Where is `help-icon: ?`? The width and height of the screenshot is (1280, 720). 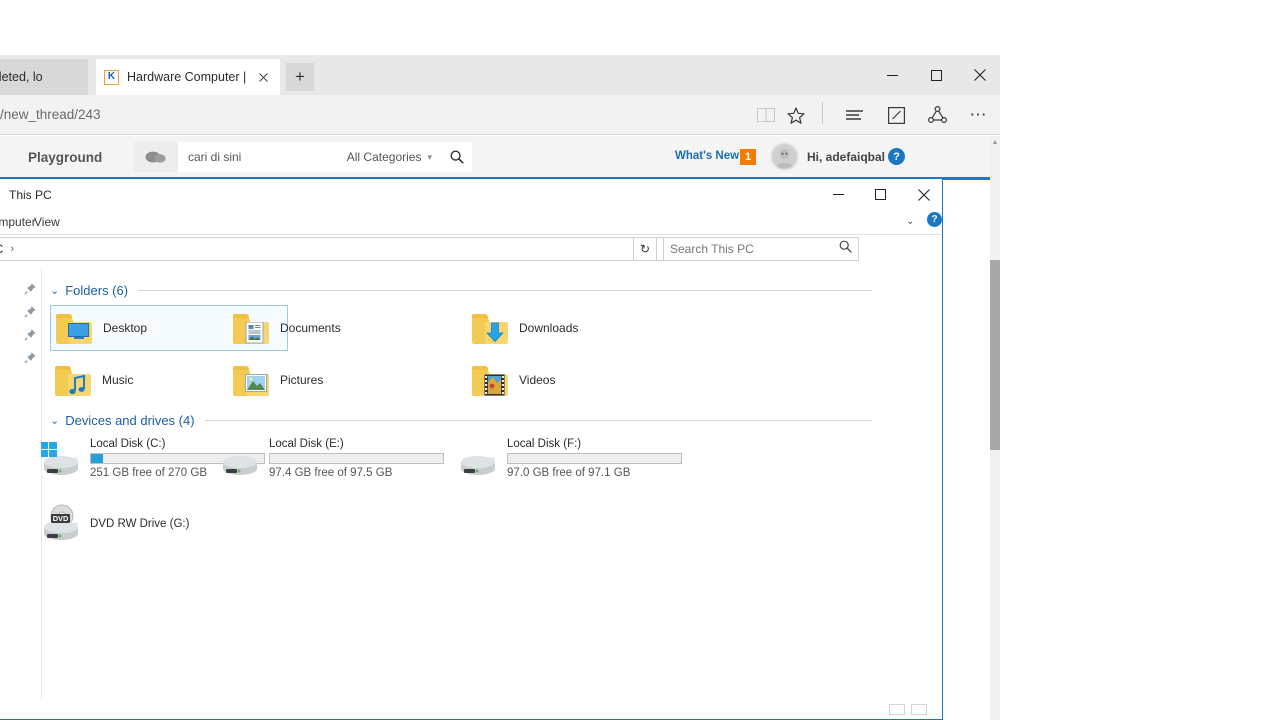 help-icon: ? is located at coordinates (896, 156).